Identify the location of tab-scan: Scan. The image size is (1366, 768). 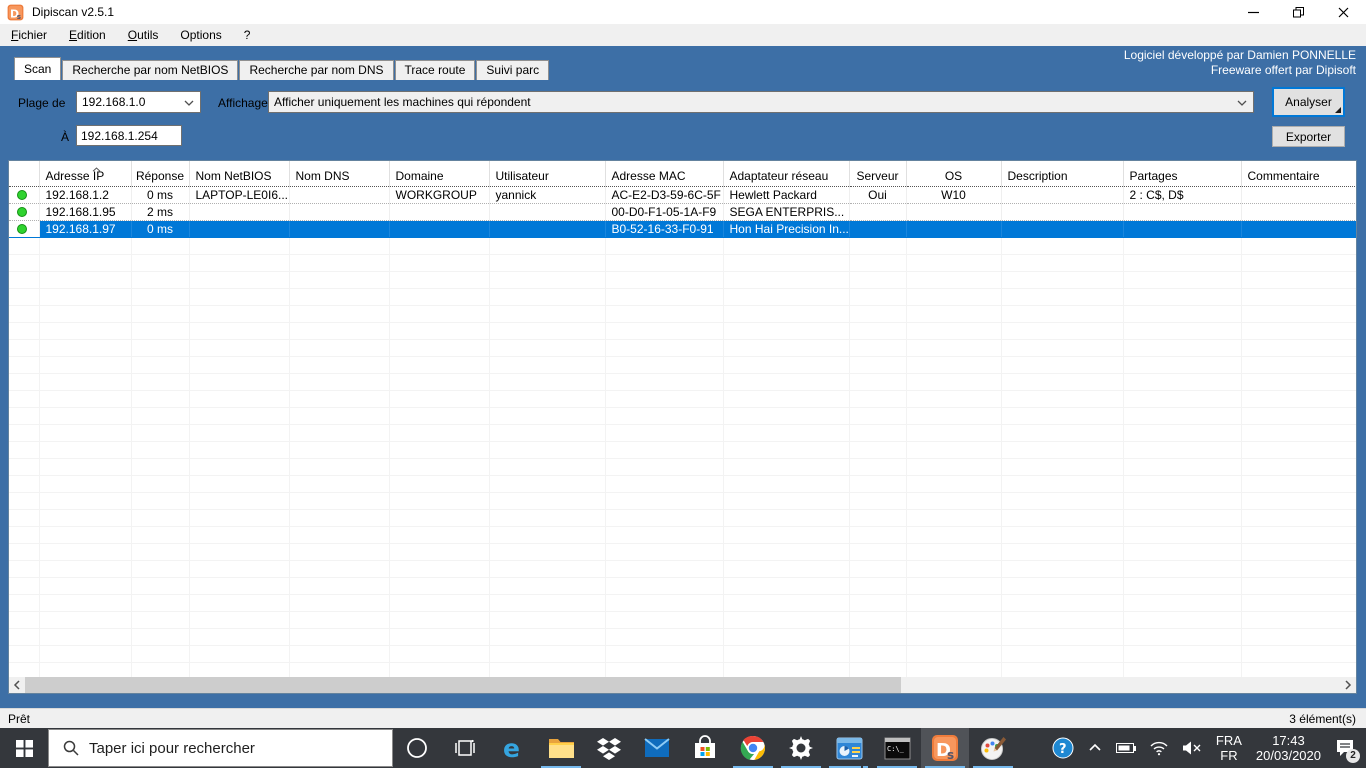
(38, 68).